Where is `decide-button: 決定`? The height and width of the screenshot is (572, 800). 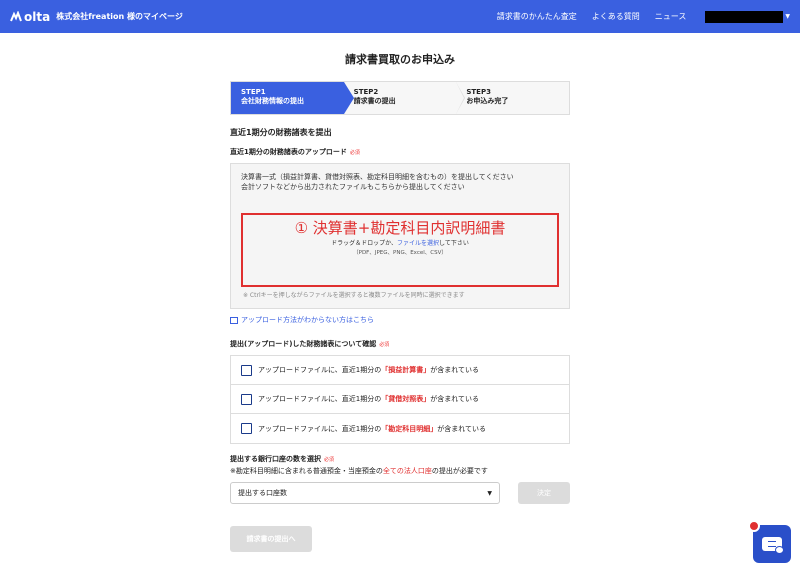
decide-button: 決定 is located at coordinates (544, 493).